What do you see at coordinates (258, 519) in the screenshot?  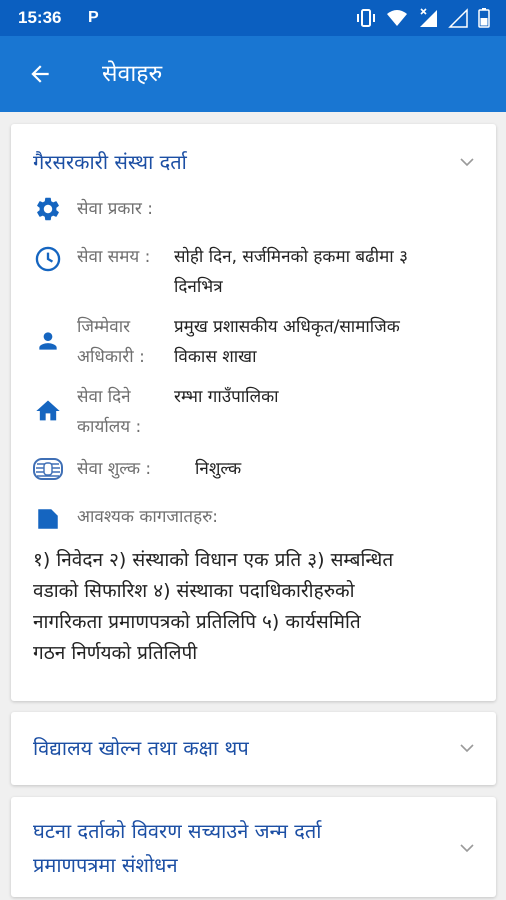 I see `documents-row: आवश्यक कागजातहरु:` at bounding box center [258, 519].